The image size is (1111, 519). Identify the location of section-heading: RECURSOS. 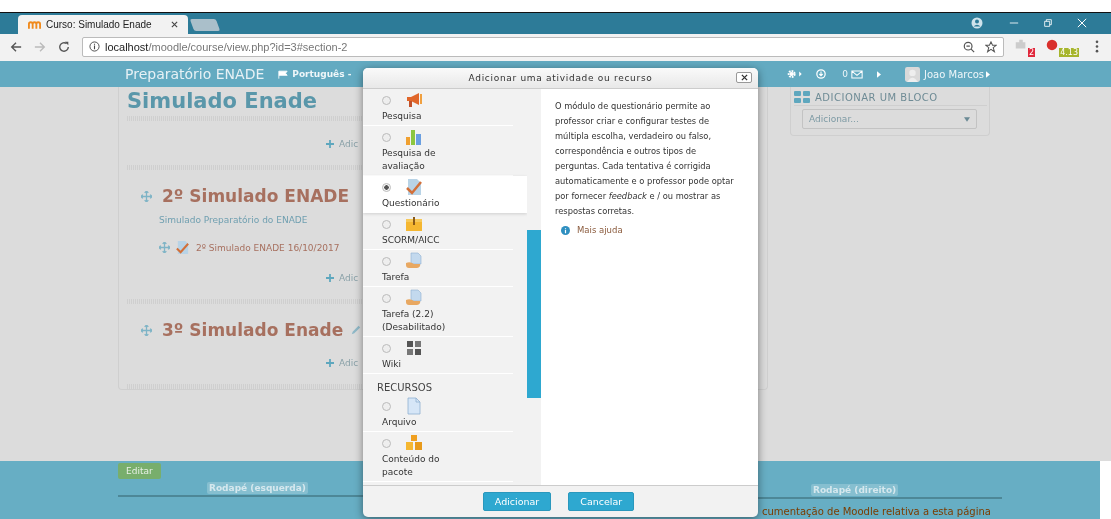
(405, 388).